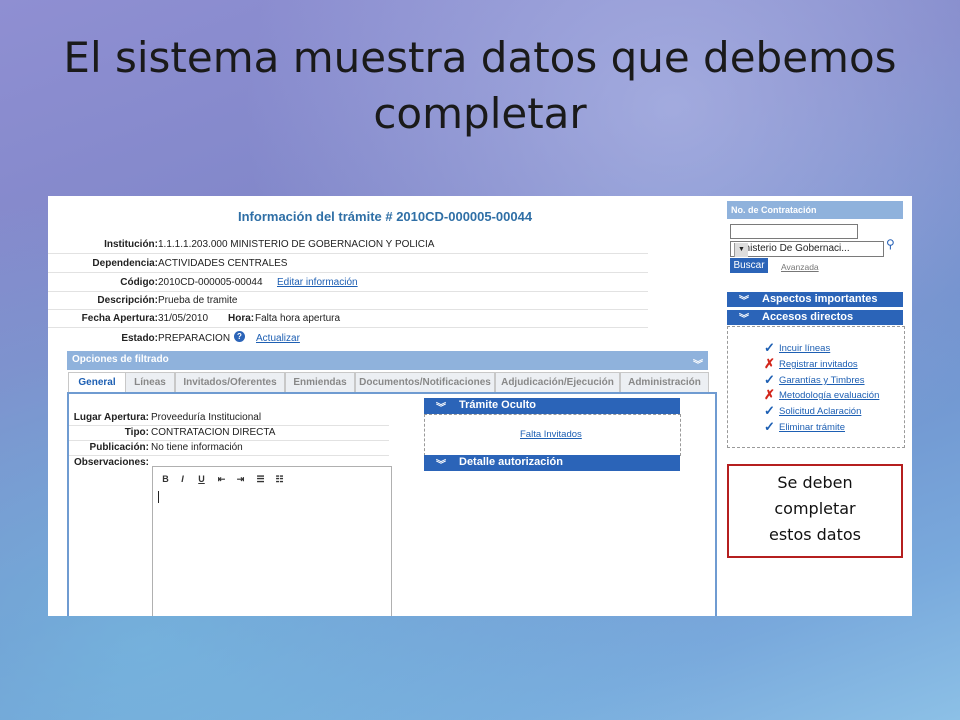 The image size is (960, 720). I want to click on institution-select: Ministerio De Gobernaci... ▼, so click(807, 249).